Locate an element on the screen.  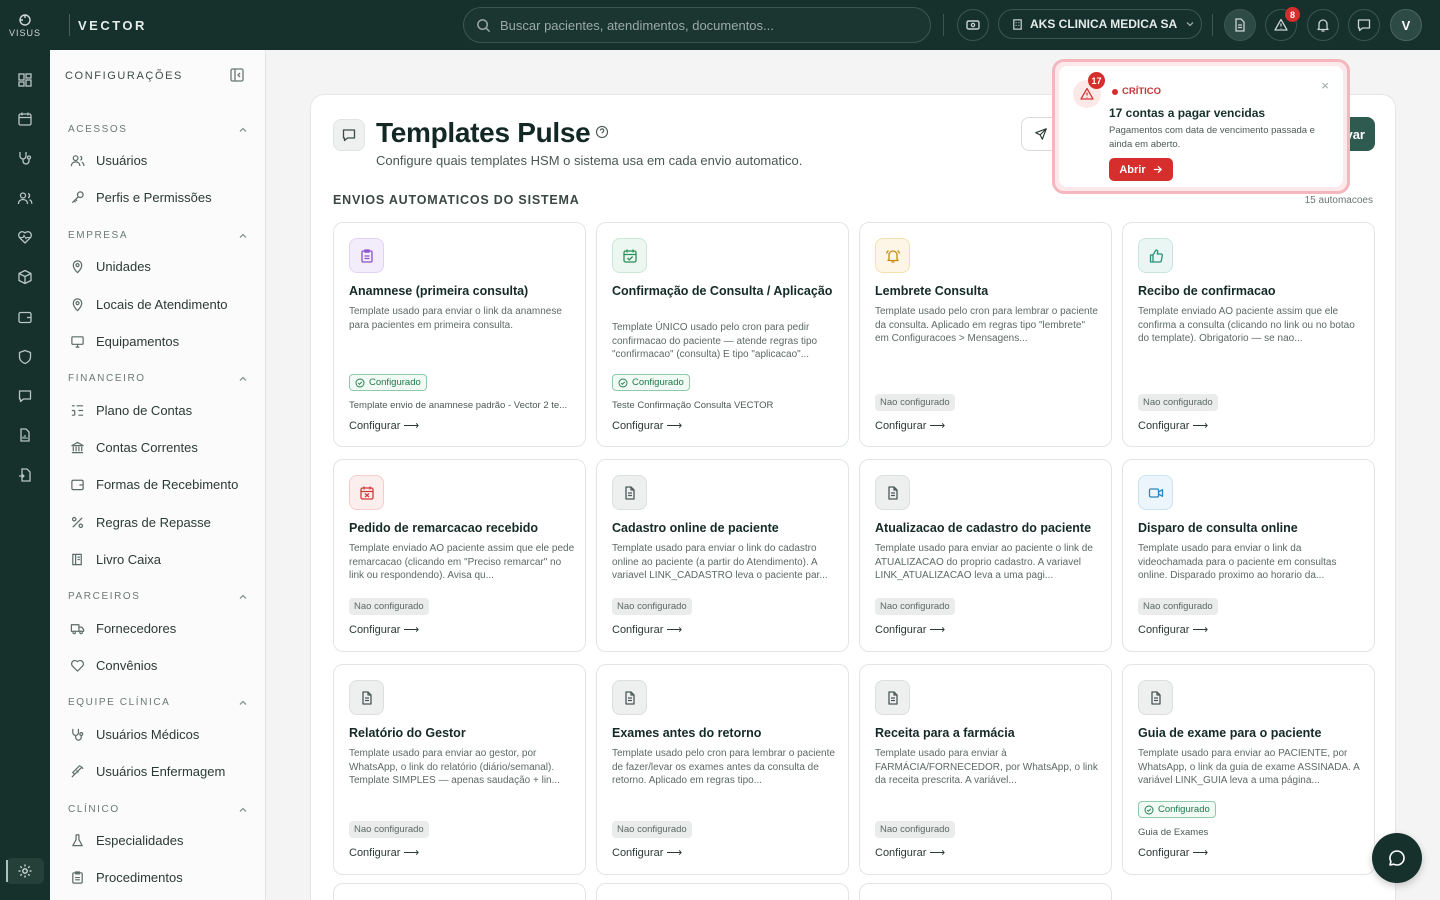
rail-documents is located at coordinates (25, 475).